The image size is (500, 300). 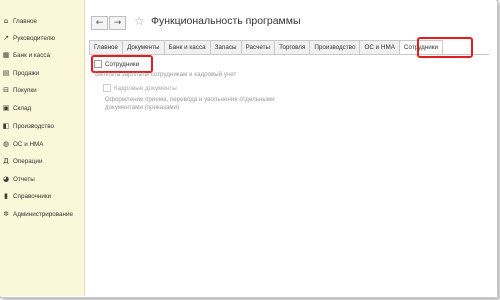 I want to click on hr-documents-checkbox, so click(x=107, y=88).